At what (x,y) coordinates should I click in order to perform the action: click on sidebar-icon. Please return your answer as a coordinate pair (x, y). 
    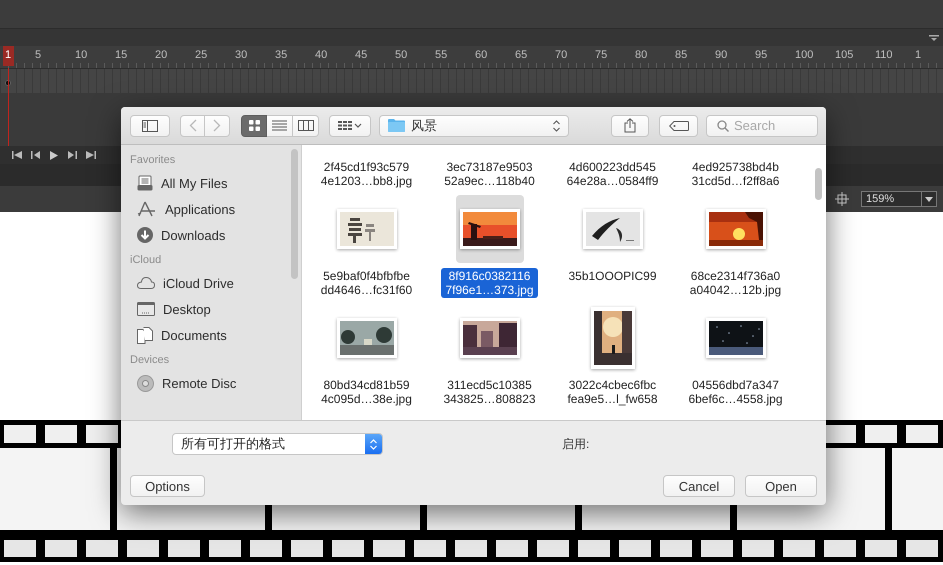
    Looking at the image, I should click on (150, 126).